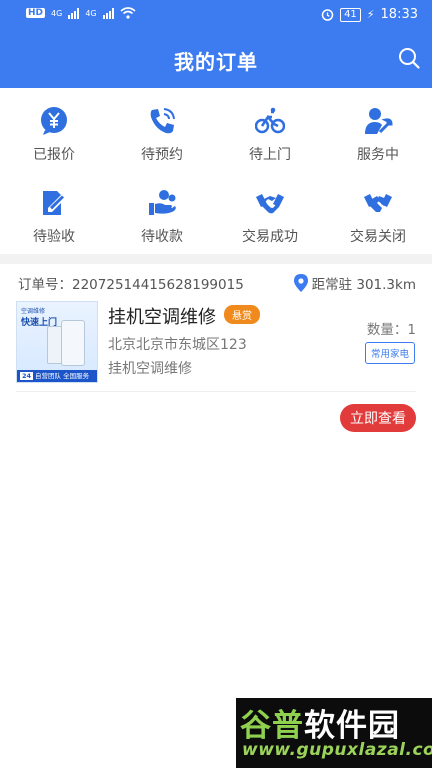 This screenshot has width=432, height=768. What do you see at coordinates (216, 62) in the screenshot?
I see `page-title: 我的订单` at bounding box center [216, 62].